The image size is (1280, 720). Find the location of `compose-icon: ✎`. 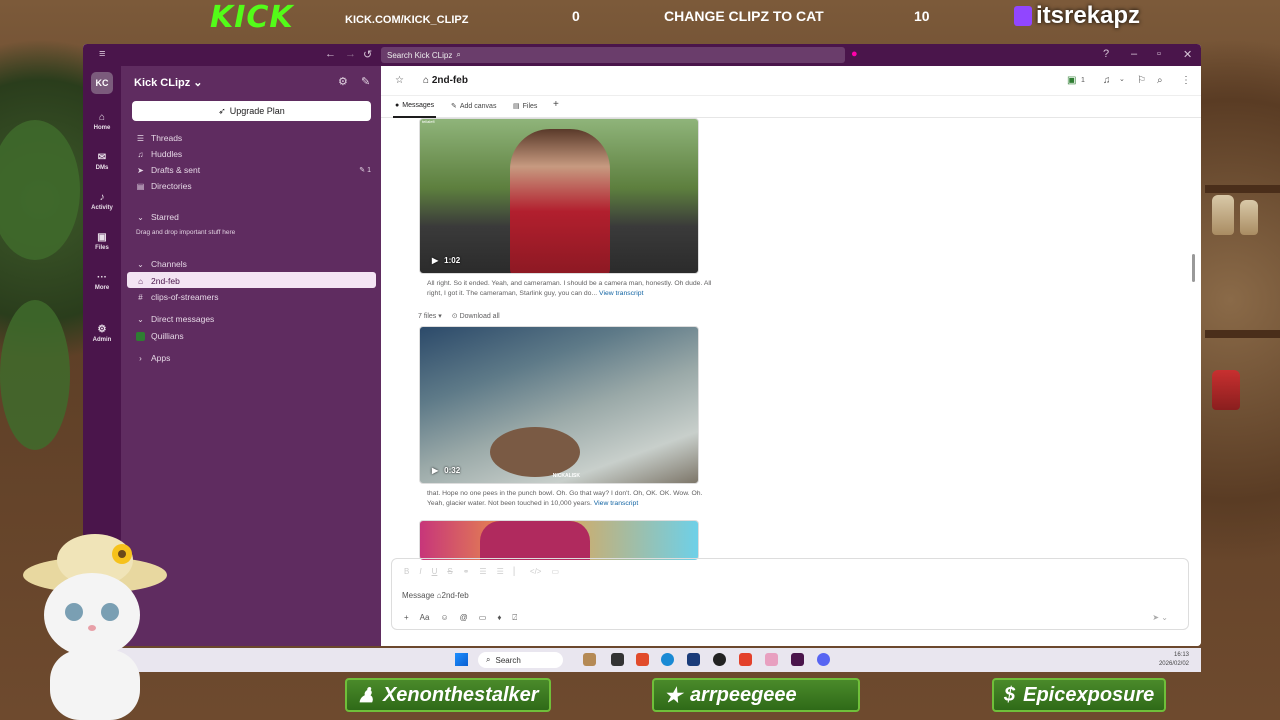

compose-icon: ✎ is located at coordinates (365, 81).